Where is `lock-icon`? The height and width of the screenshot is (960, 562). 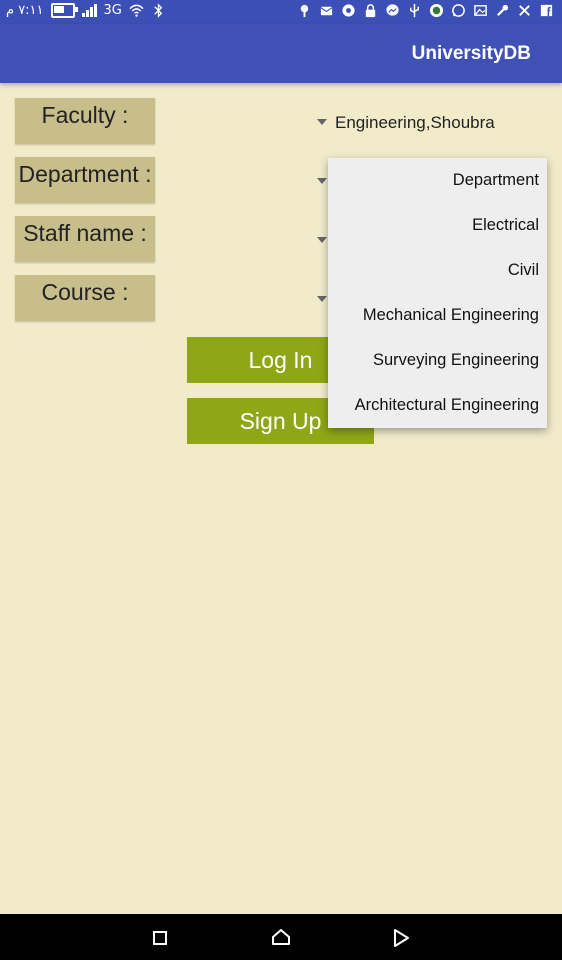 lock-icon is located at coordinates (370, 11).